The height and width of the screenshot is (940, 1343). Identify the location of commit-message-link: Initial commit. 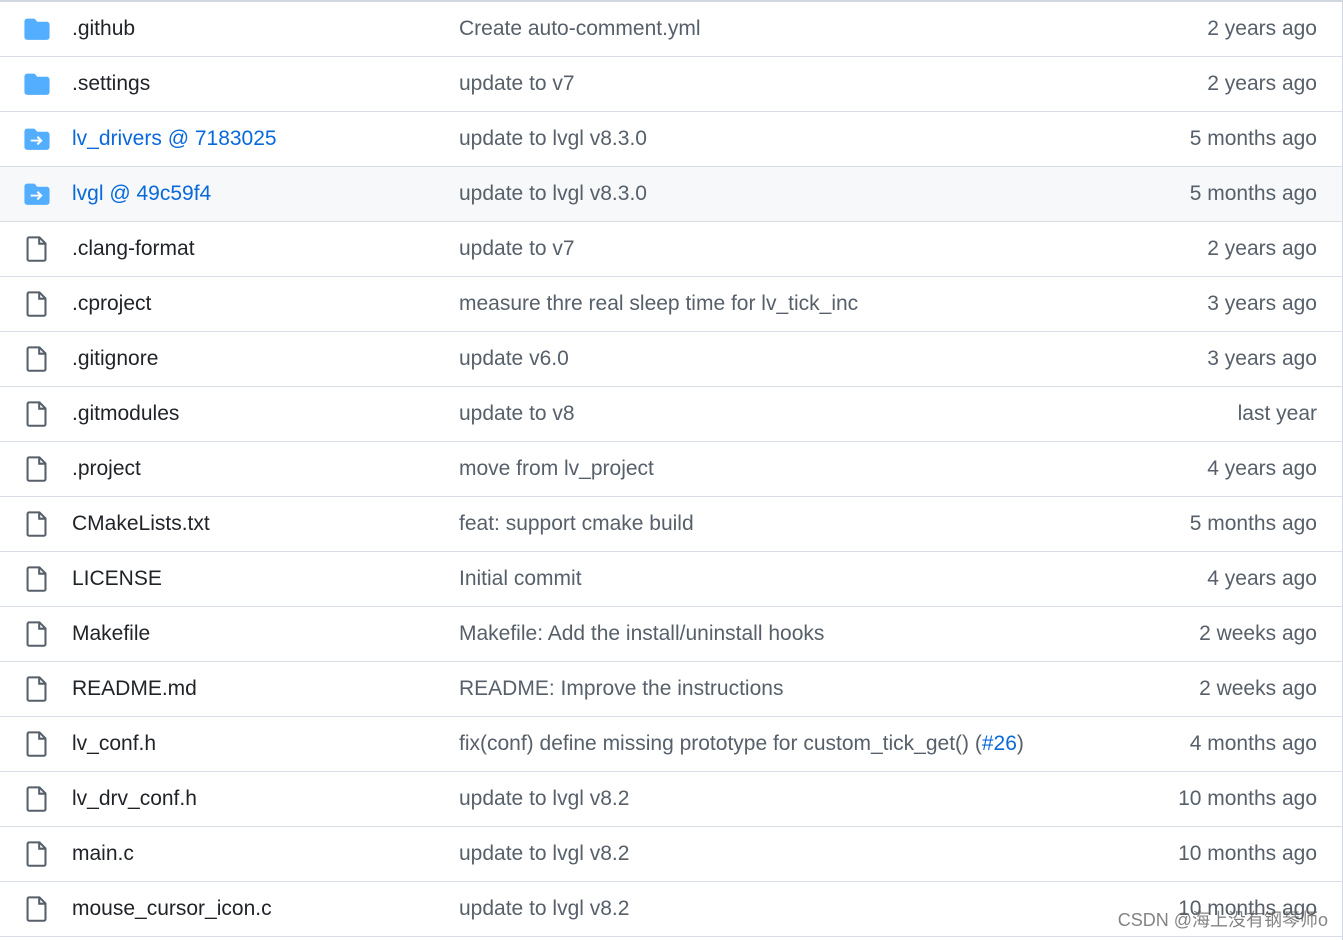
(520, 579).